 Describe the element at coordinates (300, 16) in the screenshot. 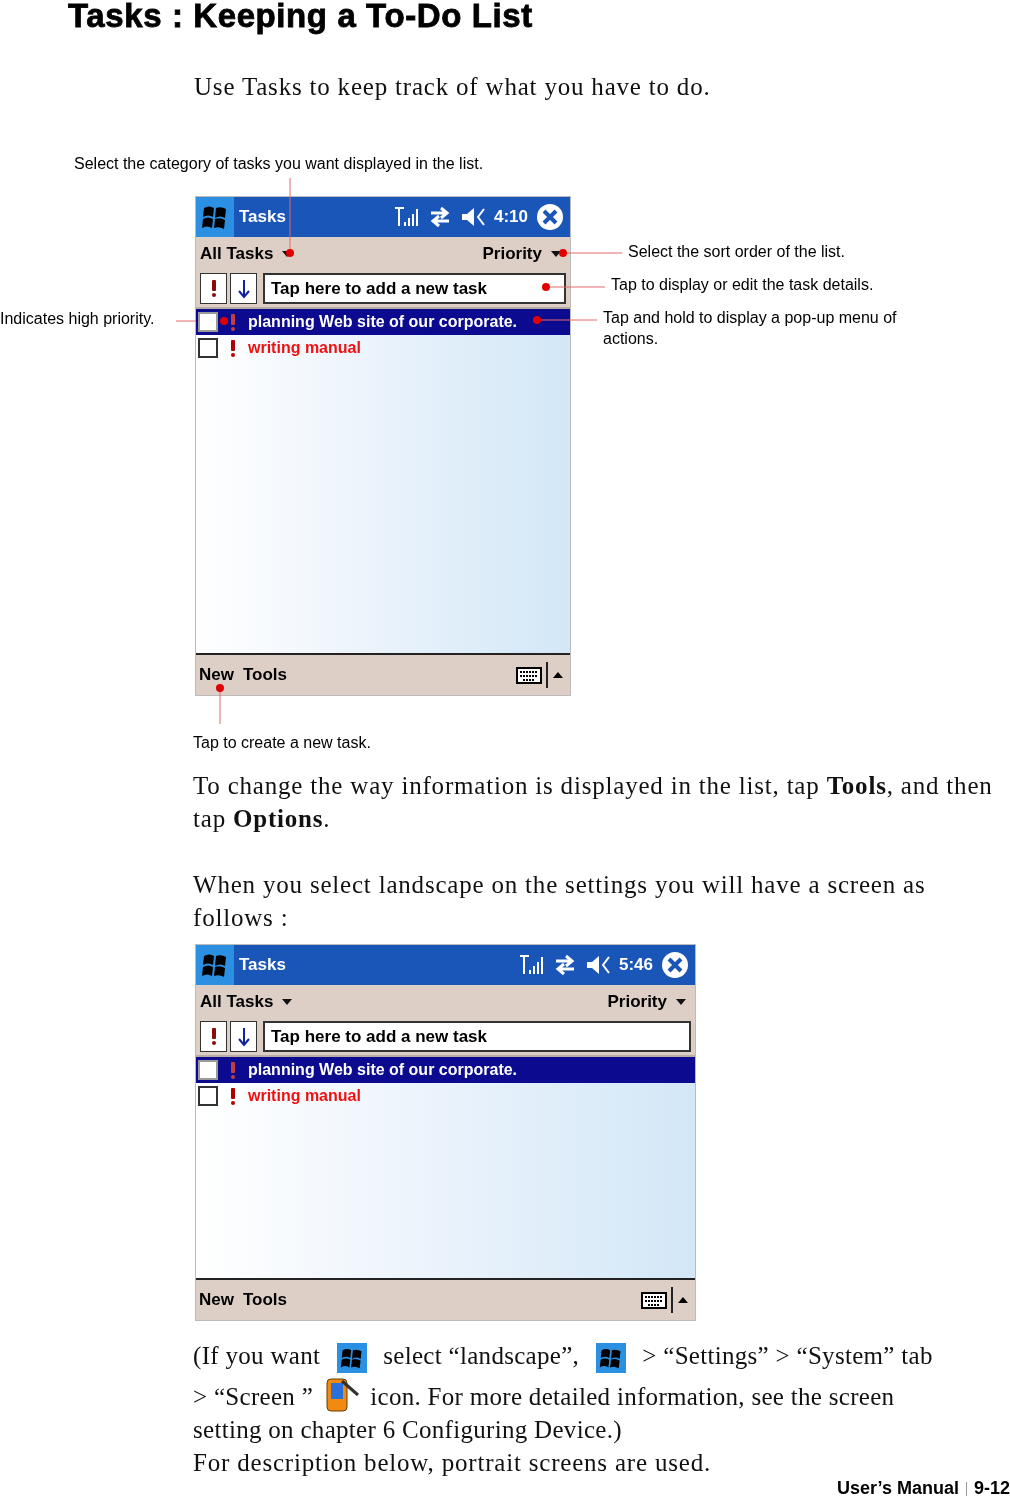

I see `page-title: Tasks : Keeping a To-Do List` at that location.